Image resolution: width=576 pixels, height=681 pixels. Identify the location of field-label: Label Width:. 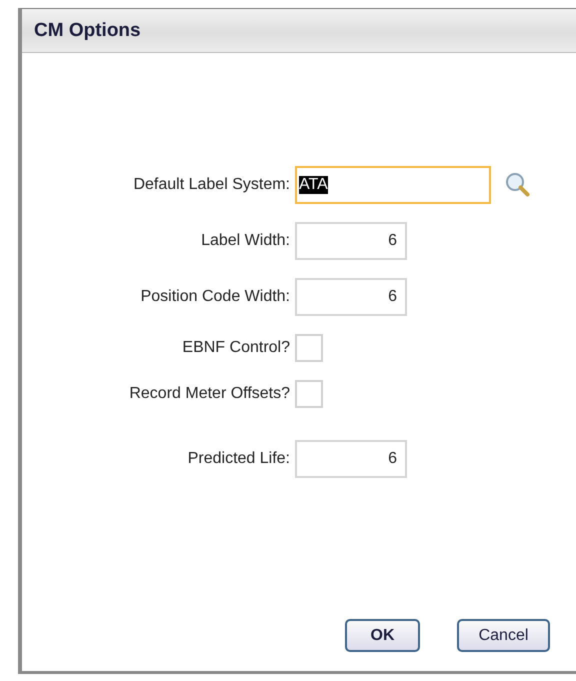
(245, 241).